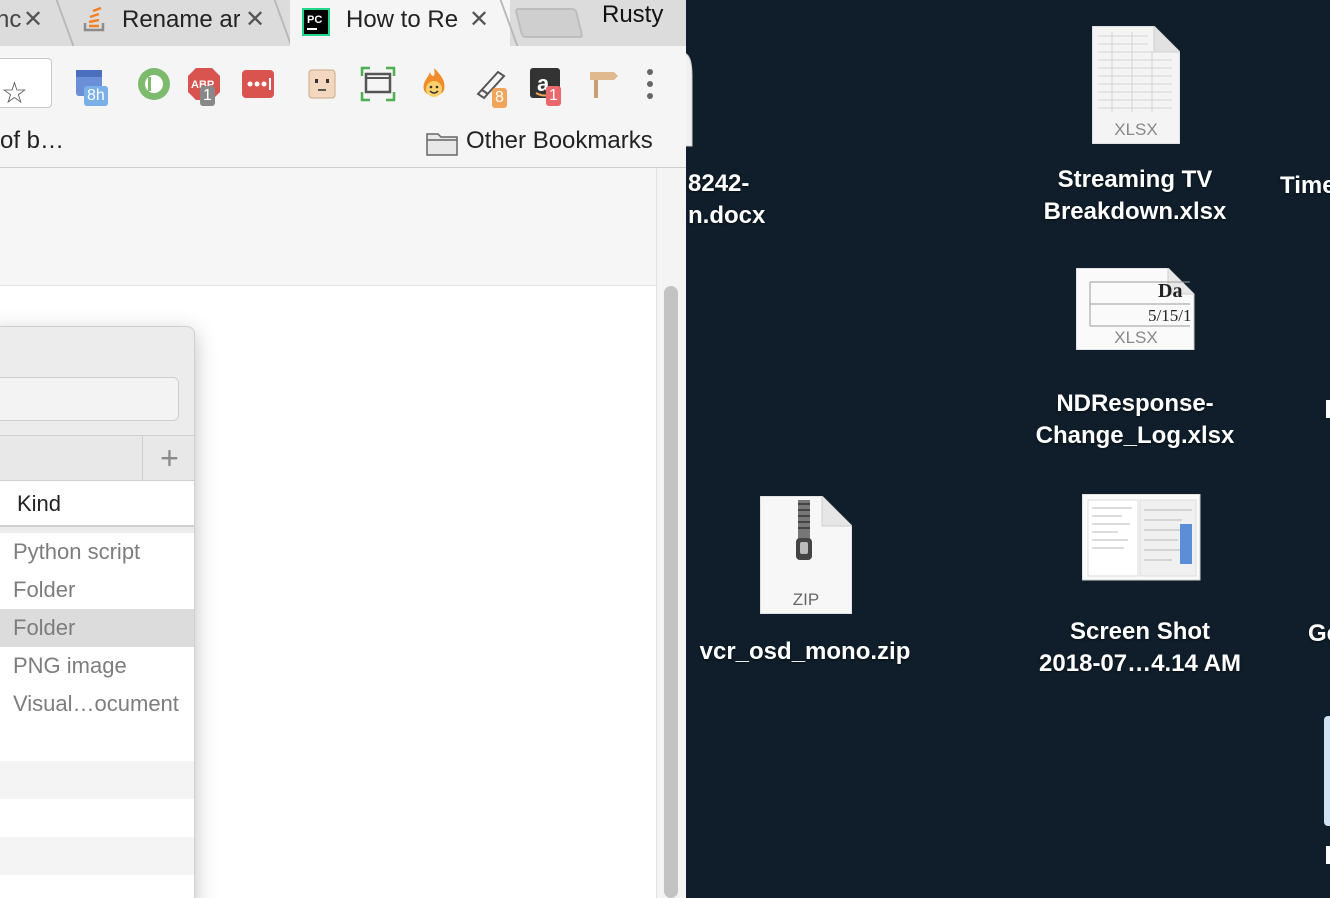  Describe the element at coordinates (694, 102) in the screenshot. I see `docx-file-icon` at that location.